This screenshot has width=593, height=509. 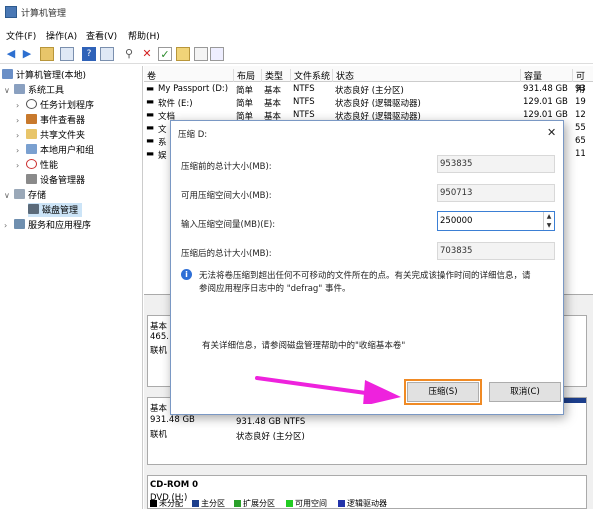 I want to click on view-icon, so click(x=217, y=54).